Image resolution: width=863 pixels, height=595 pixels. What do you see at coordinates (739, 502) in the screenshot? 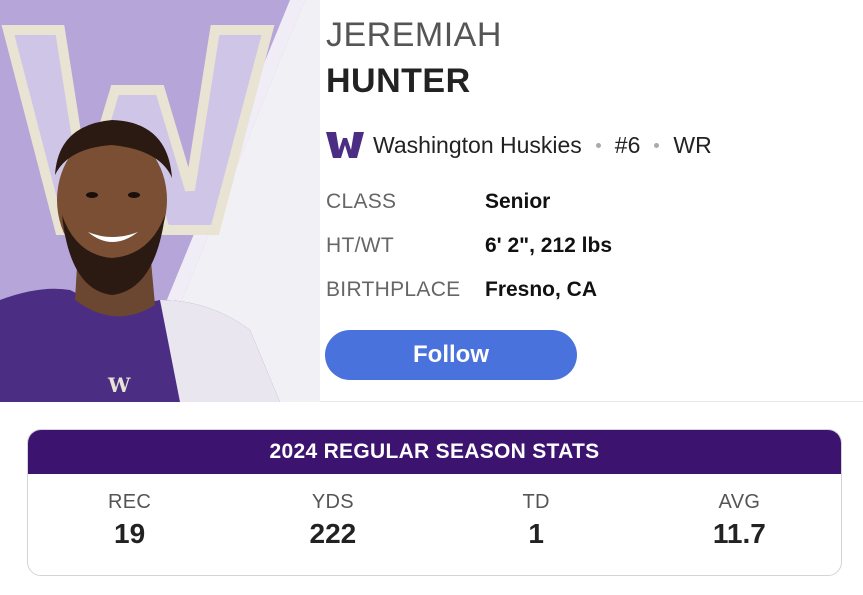
I see `stat-label: AVG` at bounding box center [739, 502].